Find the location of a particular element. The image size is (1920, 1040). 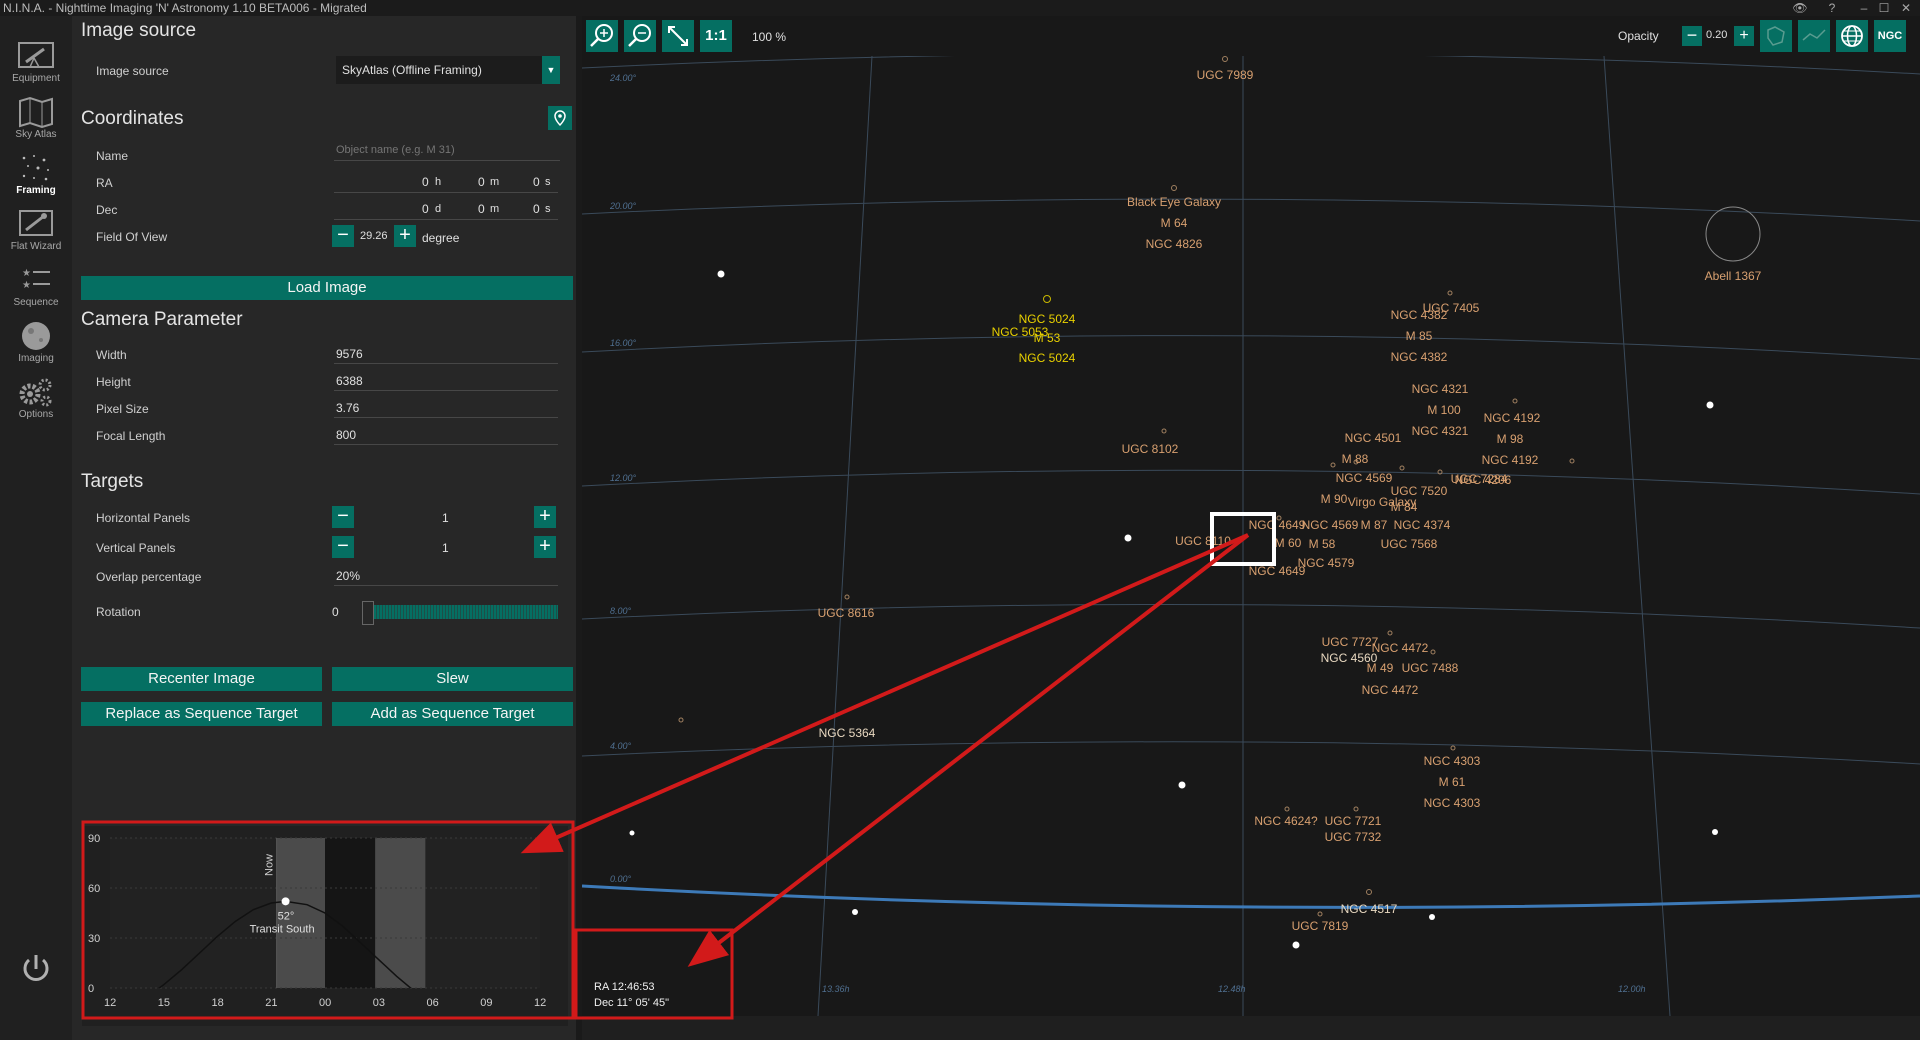

dec-minutes-input: 0 is located at coordinates (481, 209).